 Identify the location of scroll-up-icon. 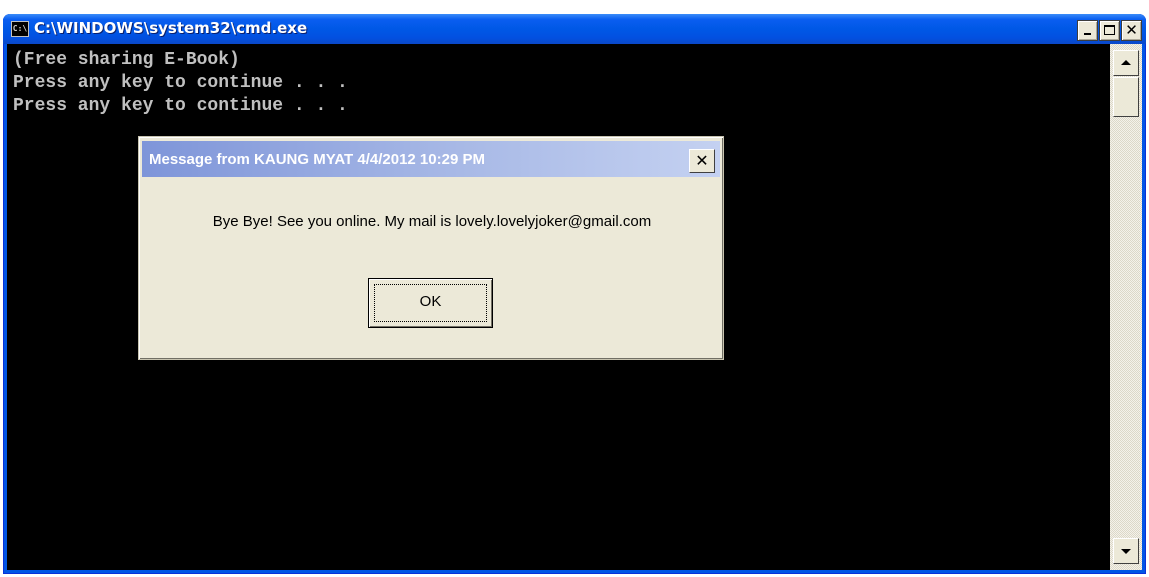
(1126, 62).